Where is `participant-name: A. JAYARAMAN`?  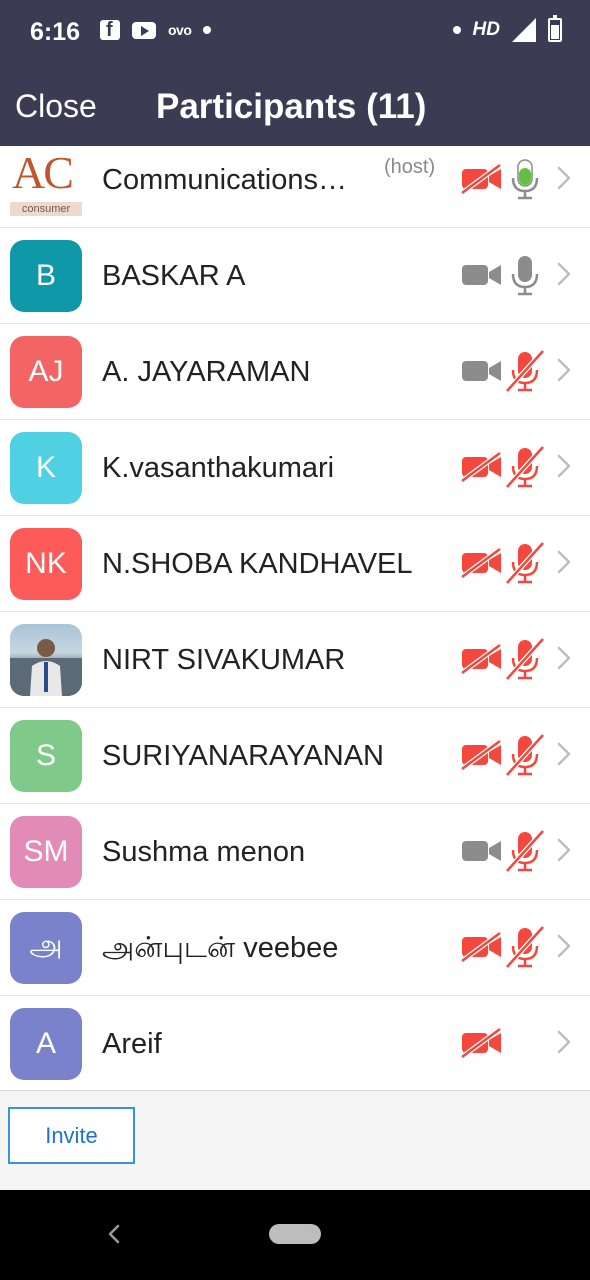 participant-name: A. JAYARAMAN is located at coordinates (206, 372).